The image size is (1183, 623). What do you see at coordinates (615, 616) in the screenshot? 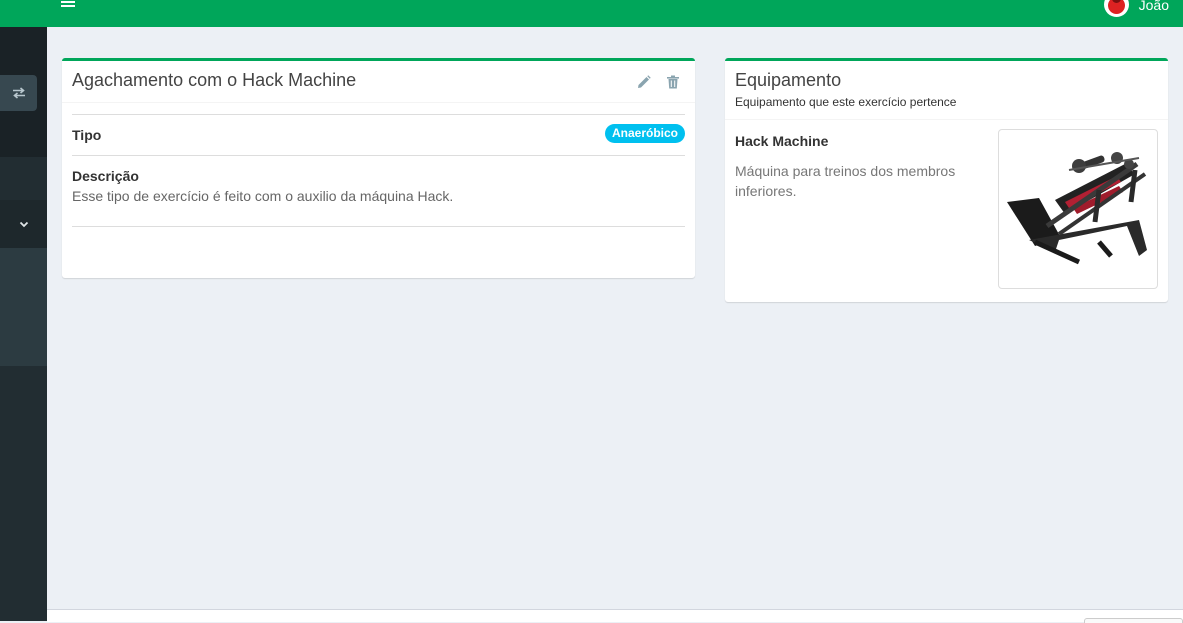
I see `page-footer` at bounding box center [615, 616].